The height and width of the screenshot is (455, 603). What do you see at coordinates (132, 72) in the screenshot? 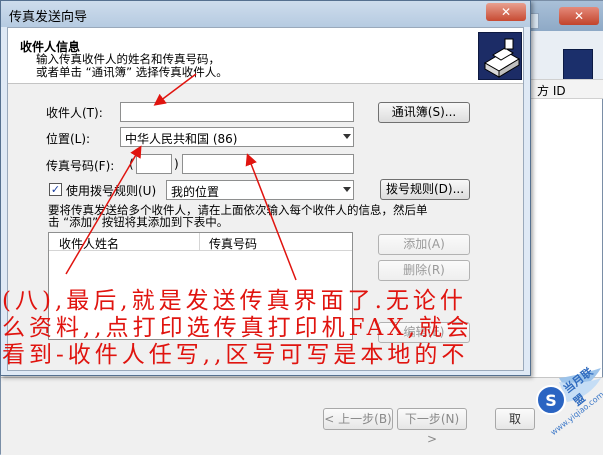
I see `description-line-2: 或者单击 “通讯簿” 选择传真收件人。` at bounding box center [132, 72].